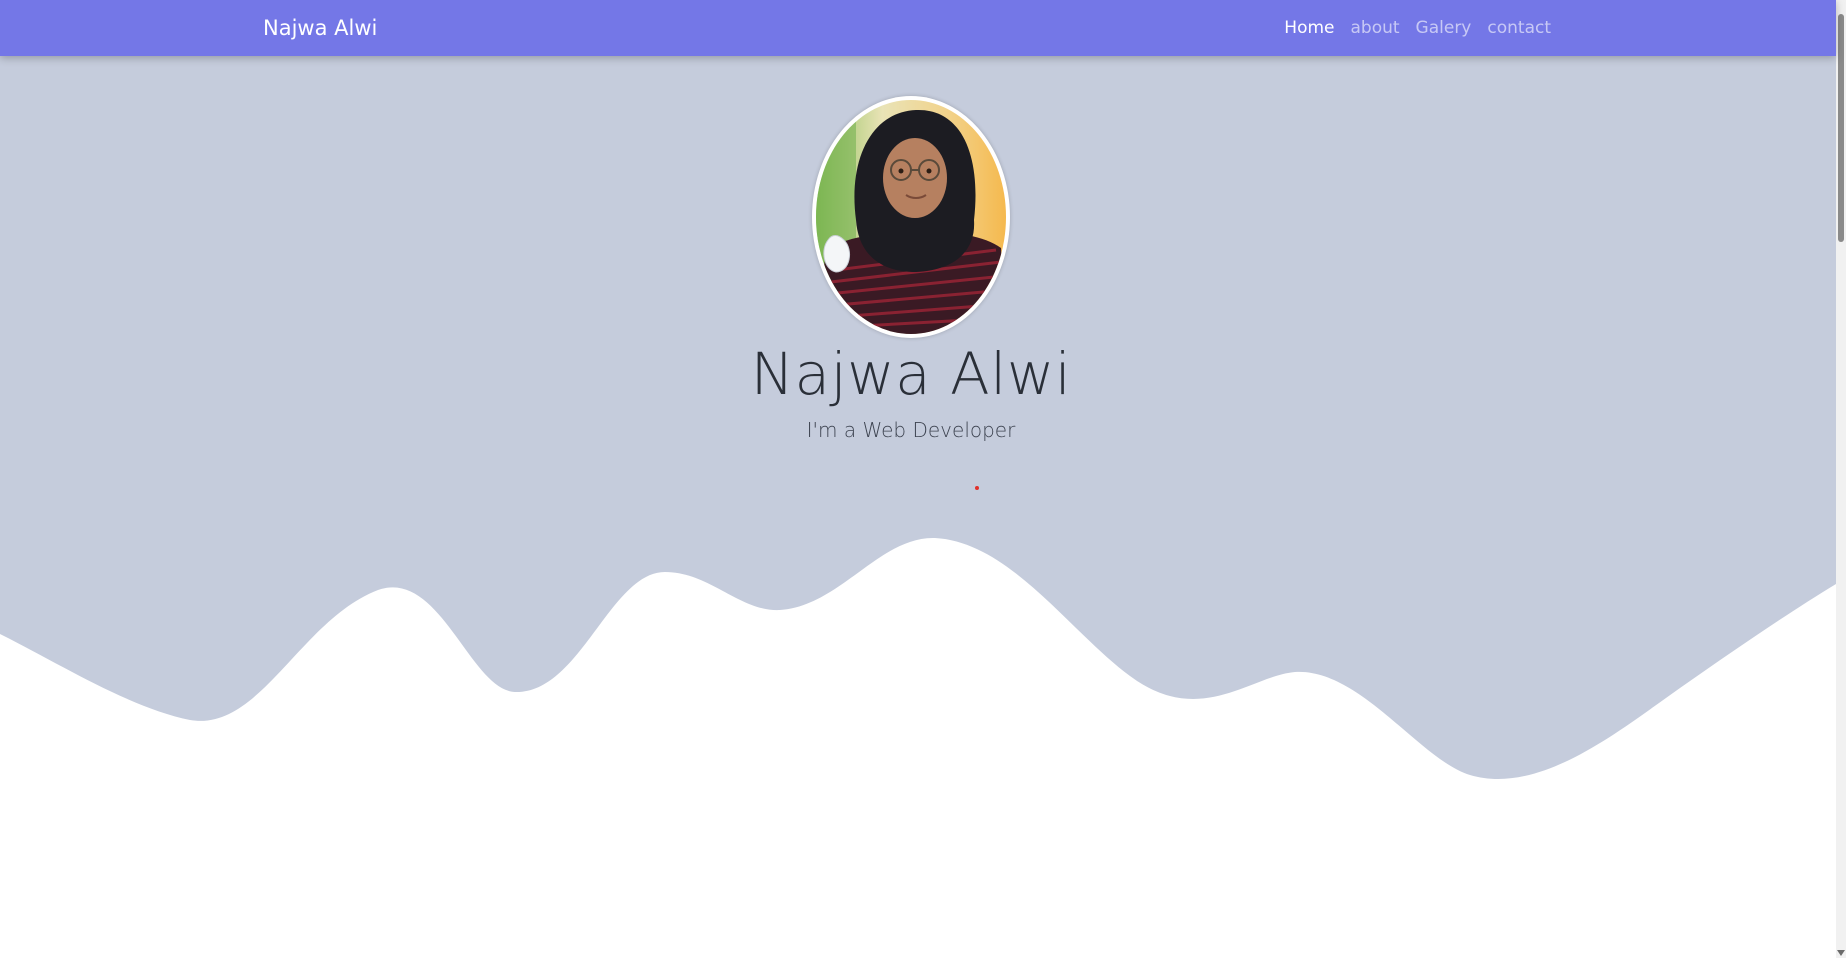  Describe the element at coordinates (911, 430) in the screenshot. I see `hero-role: I'm a Web Developer` at that location.